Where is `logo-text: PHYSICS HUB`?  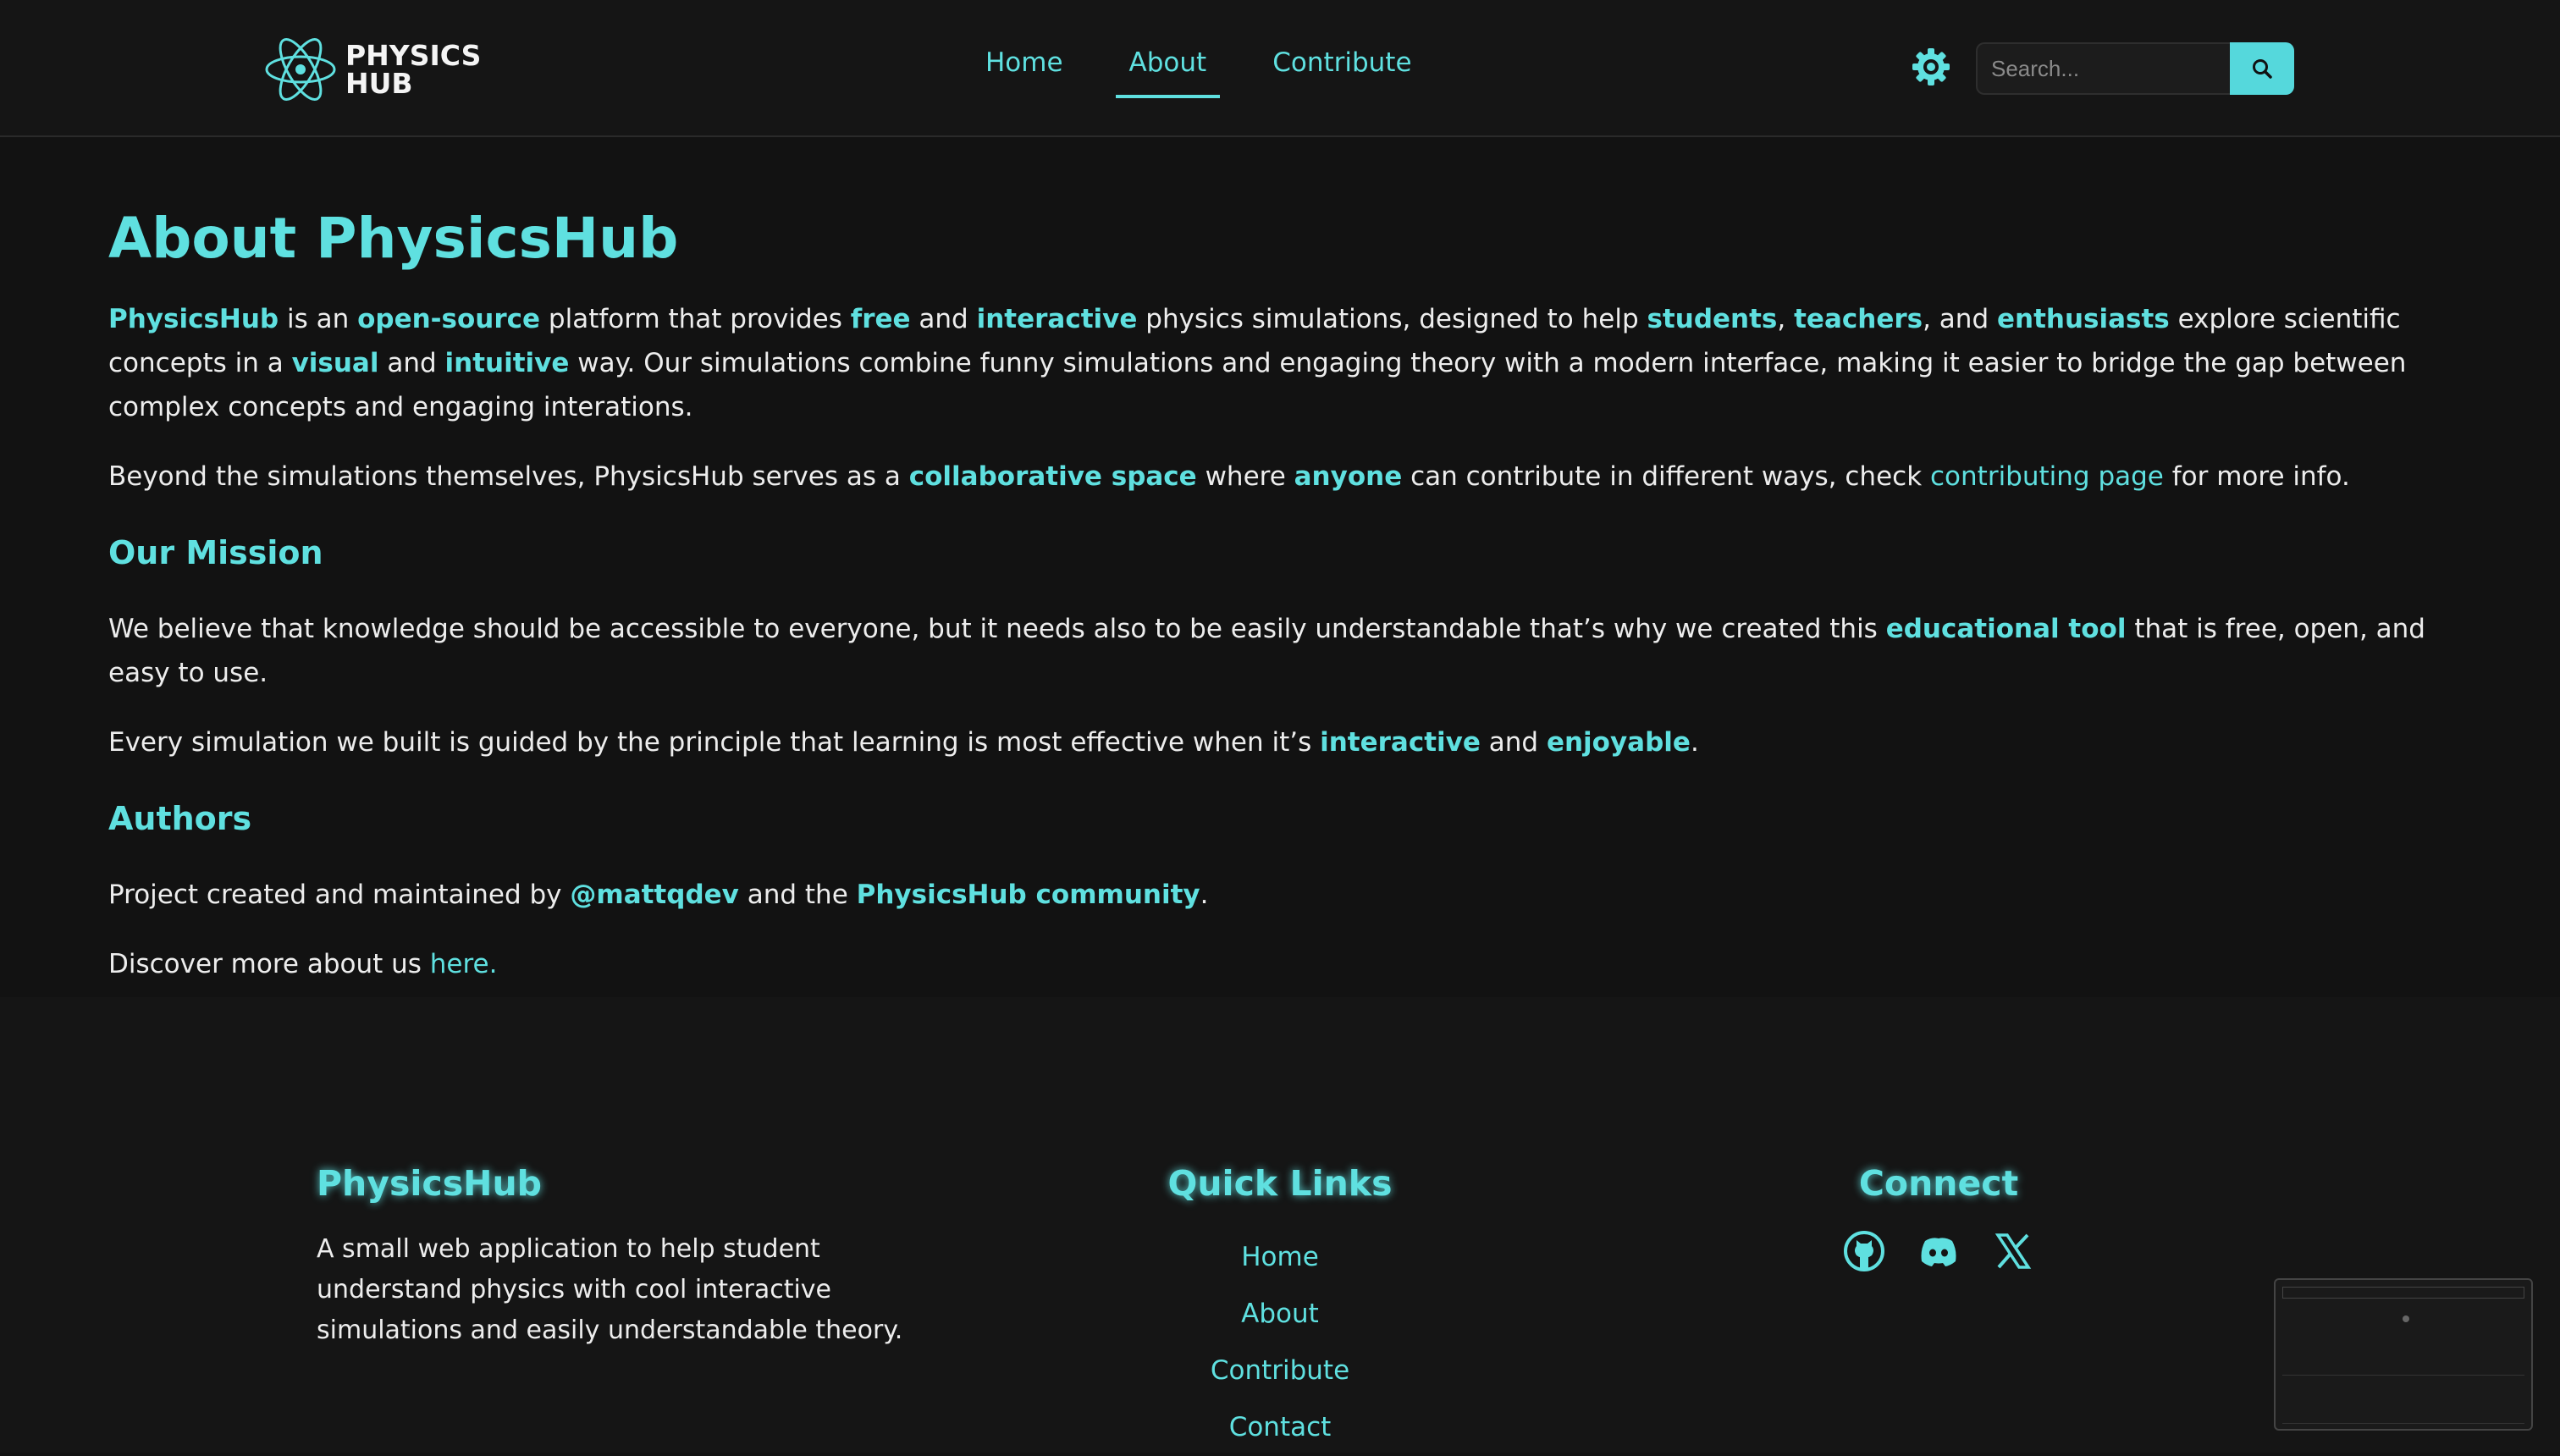 logo-text: PHYSICS HUB is located at coordinates (413, 69).